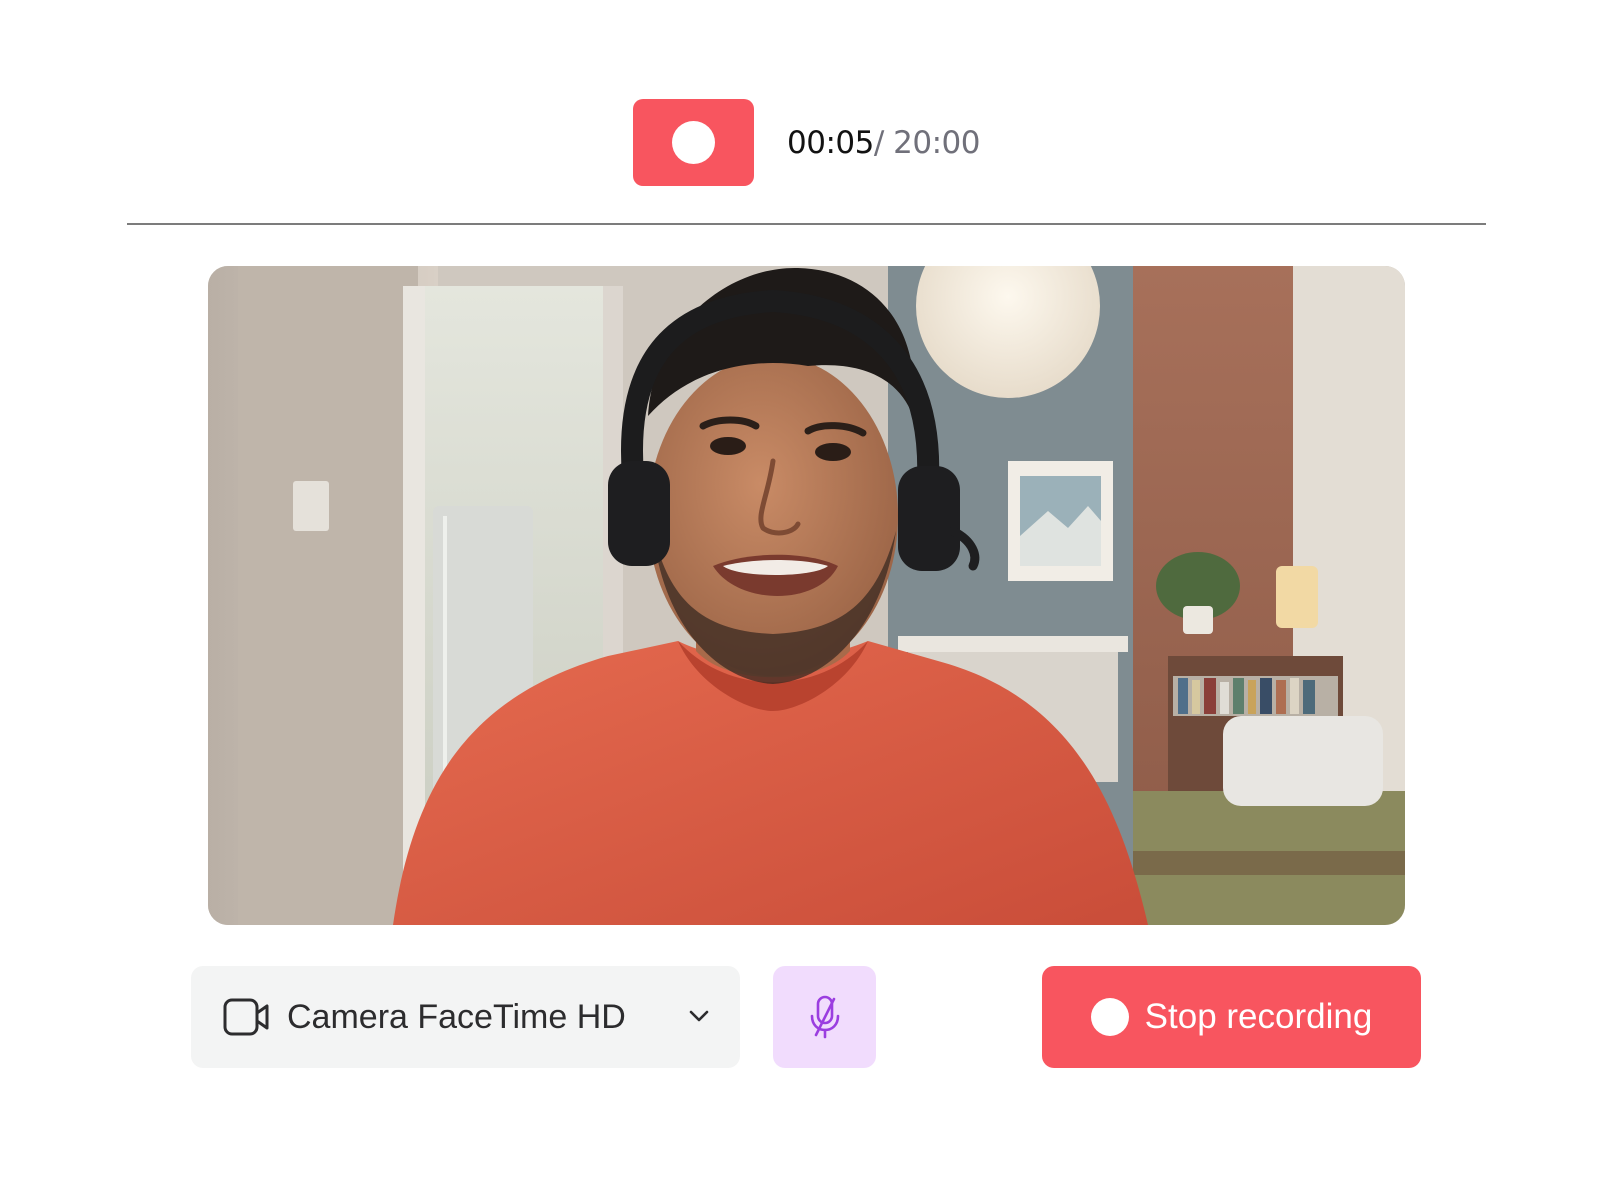 The image size is (1600, 1200). I want to click on microphone-off-icon, so click(824, 1017).